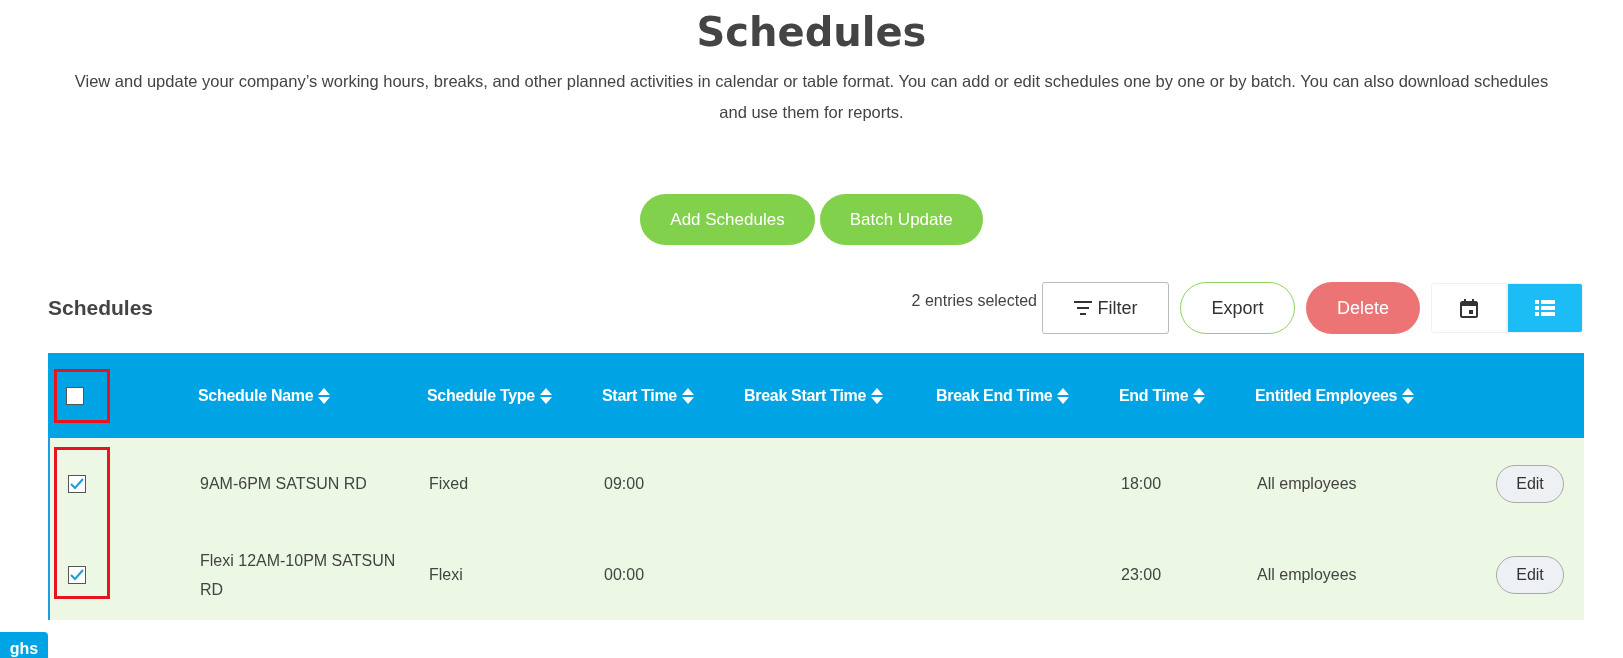  I want to click on table-cell-text: 09:00, so click(625, 484).